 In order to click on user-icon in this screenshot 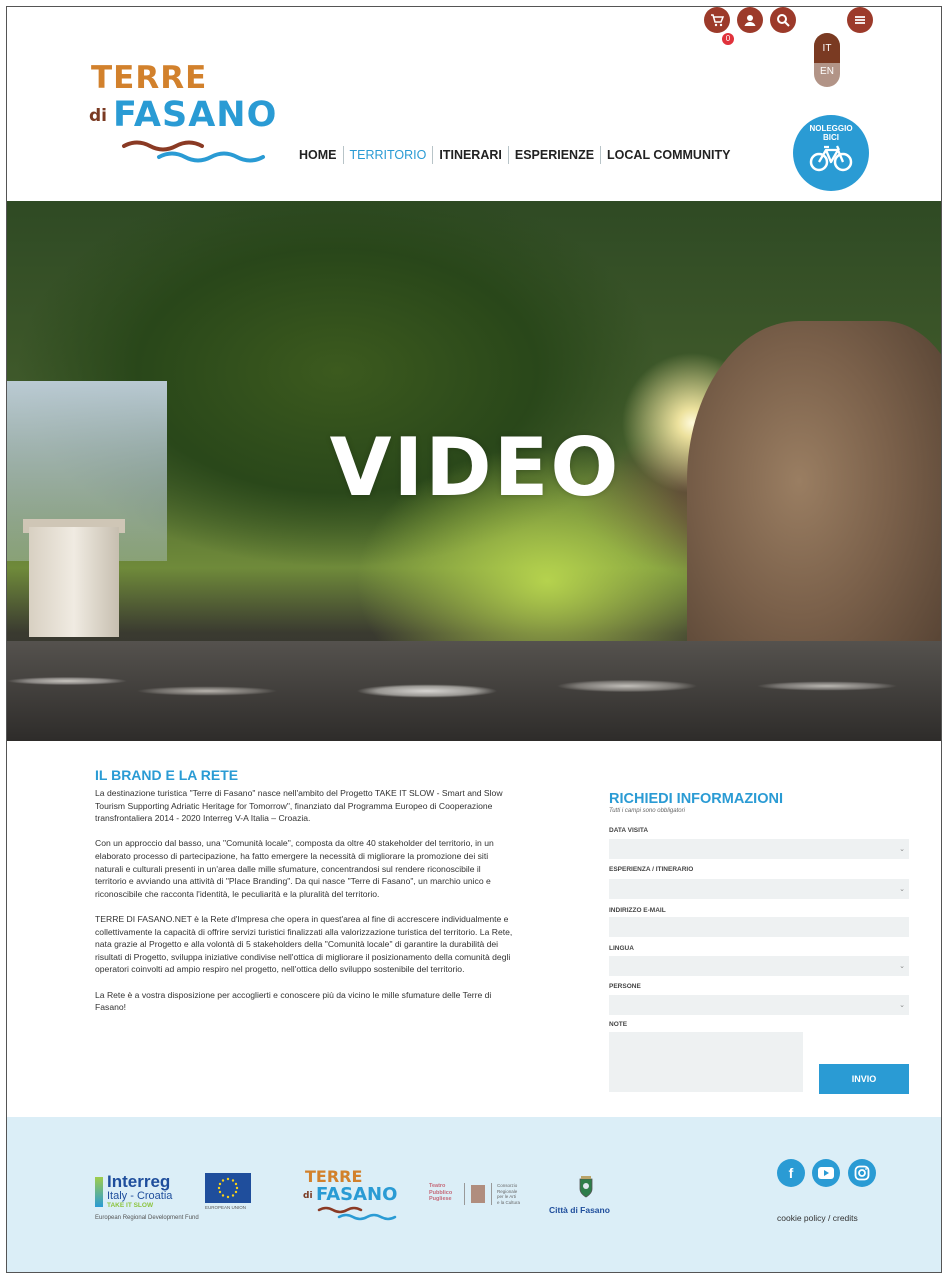, I will do `click(750, 20)`.